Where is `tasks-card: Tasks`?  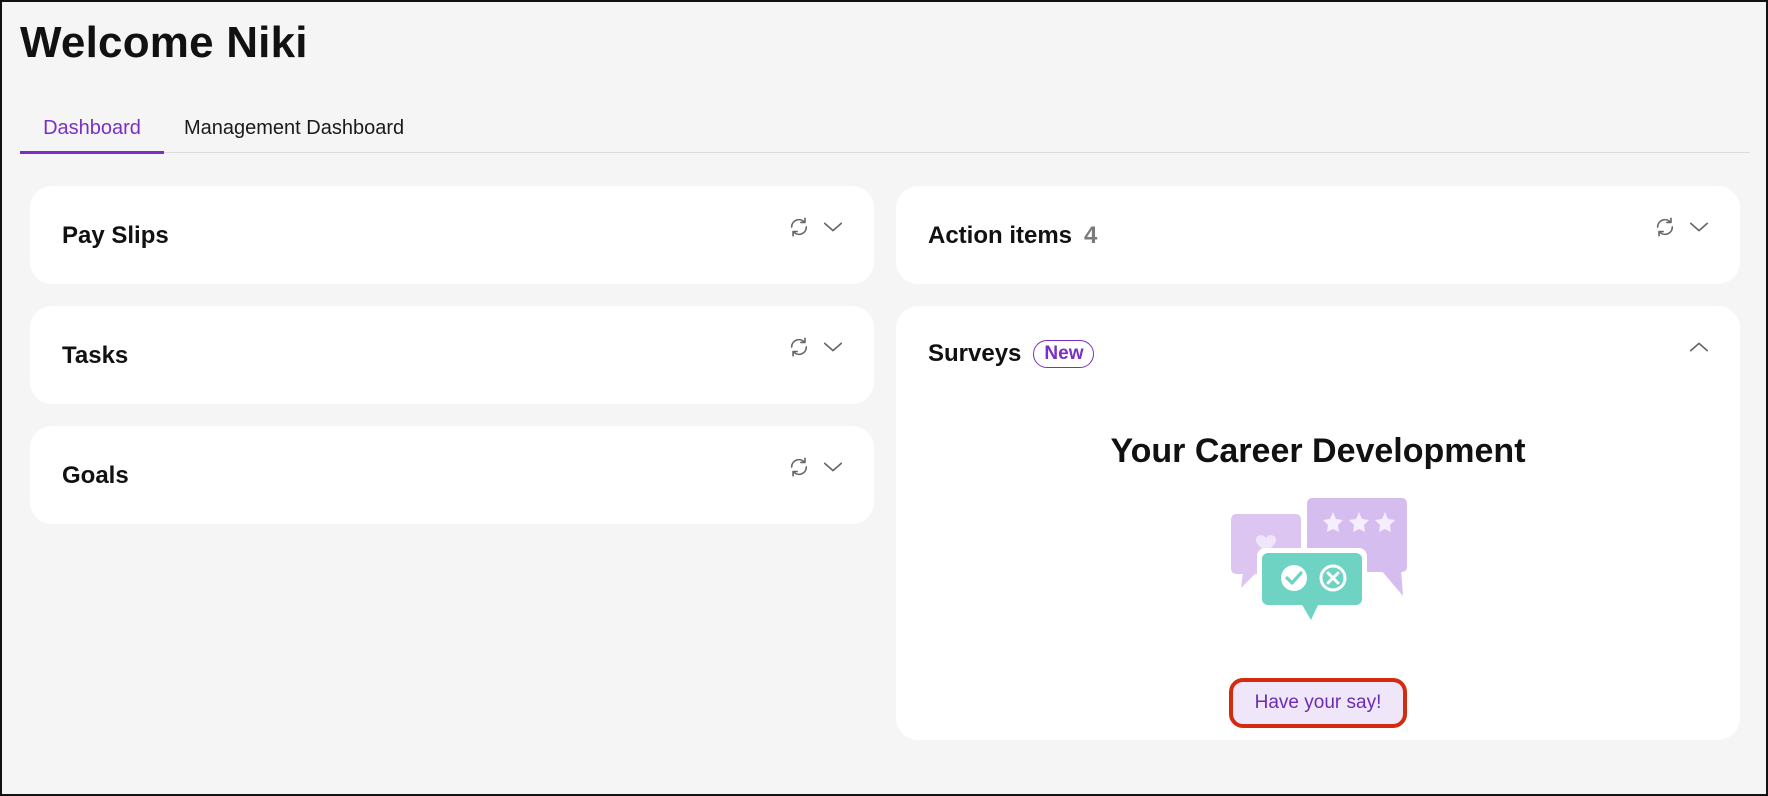
tasks-card: Tasks is located at coordinates (452, 355).